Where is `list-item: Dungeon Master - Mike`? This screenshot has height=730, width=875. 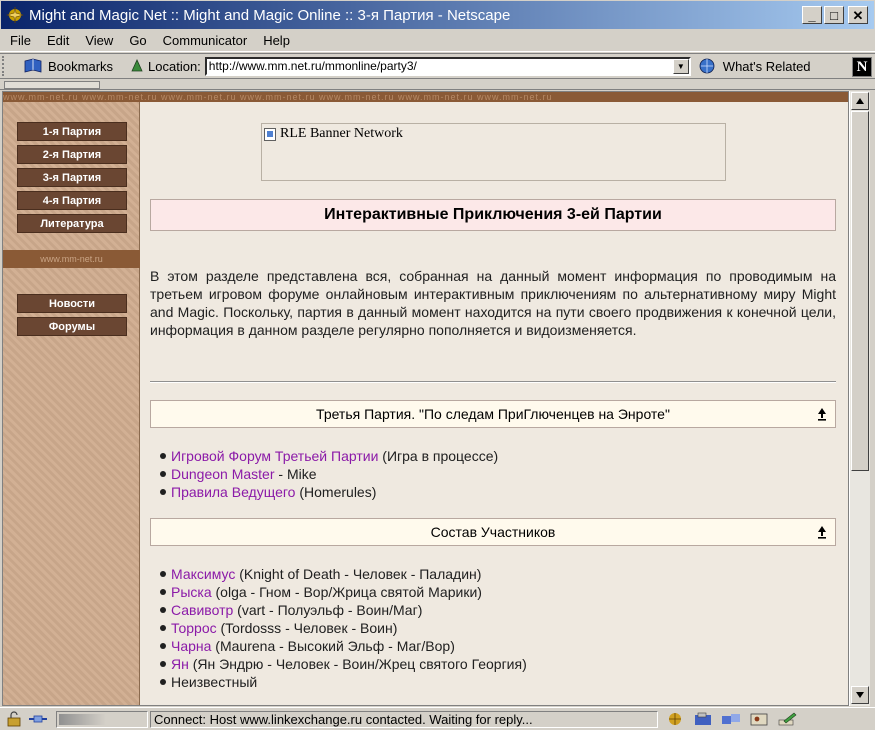
list-item: Dungeon Master - Mike is located at coordinates (329, 474).